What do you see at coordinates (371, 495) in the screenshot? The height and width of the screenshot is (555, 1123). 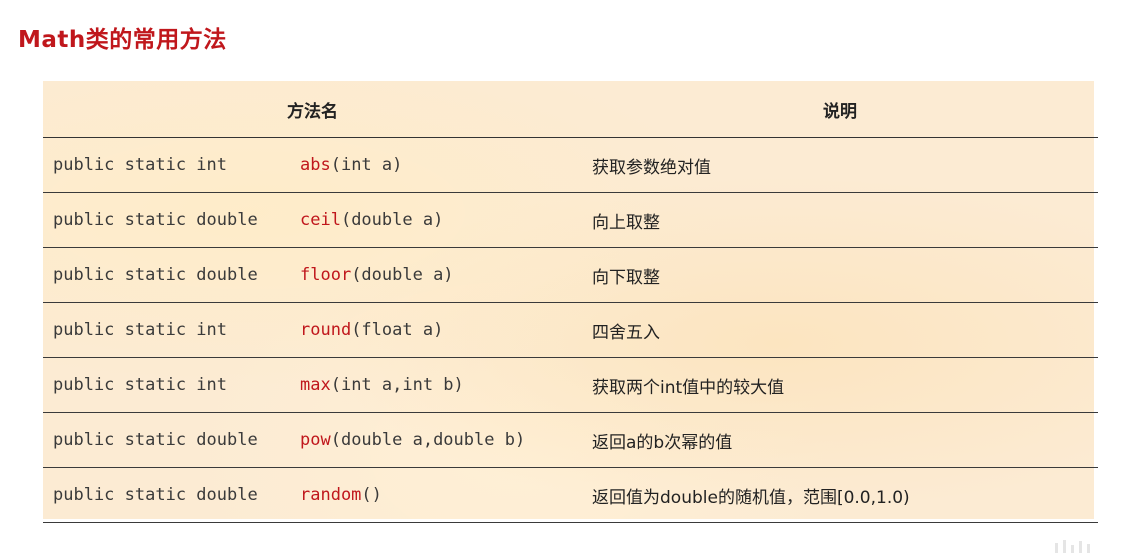 I see `method-params: ()` at bounding box center [371, 495].